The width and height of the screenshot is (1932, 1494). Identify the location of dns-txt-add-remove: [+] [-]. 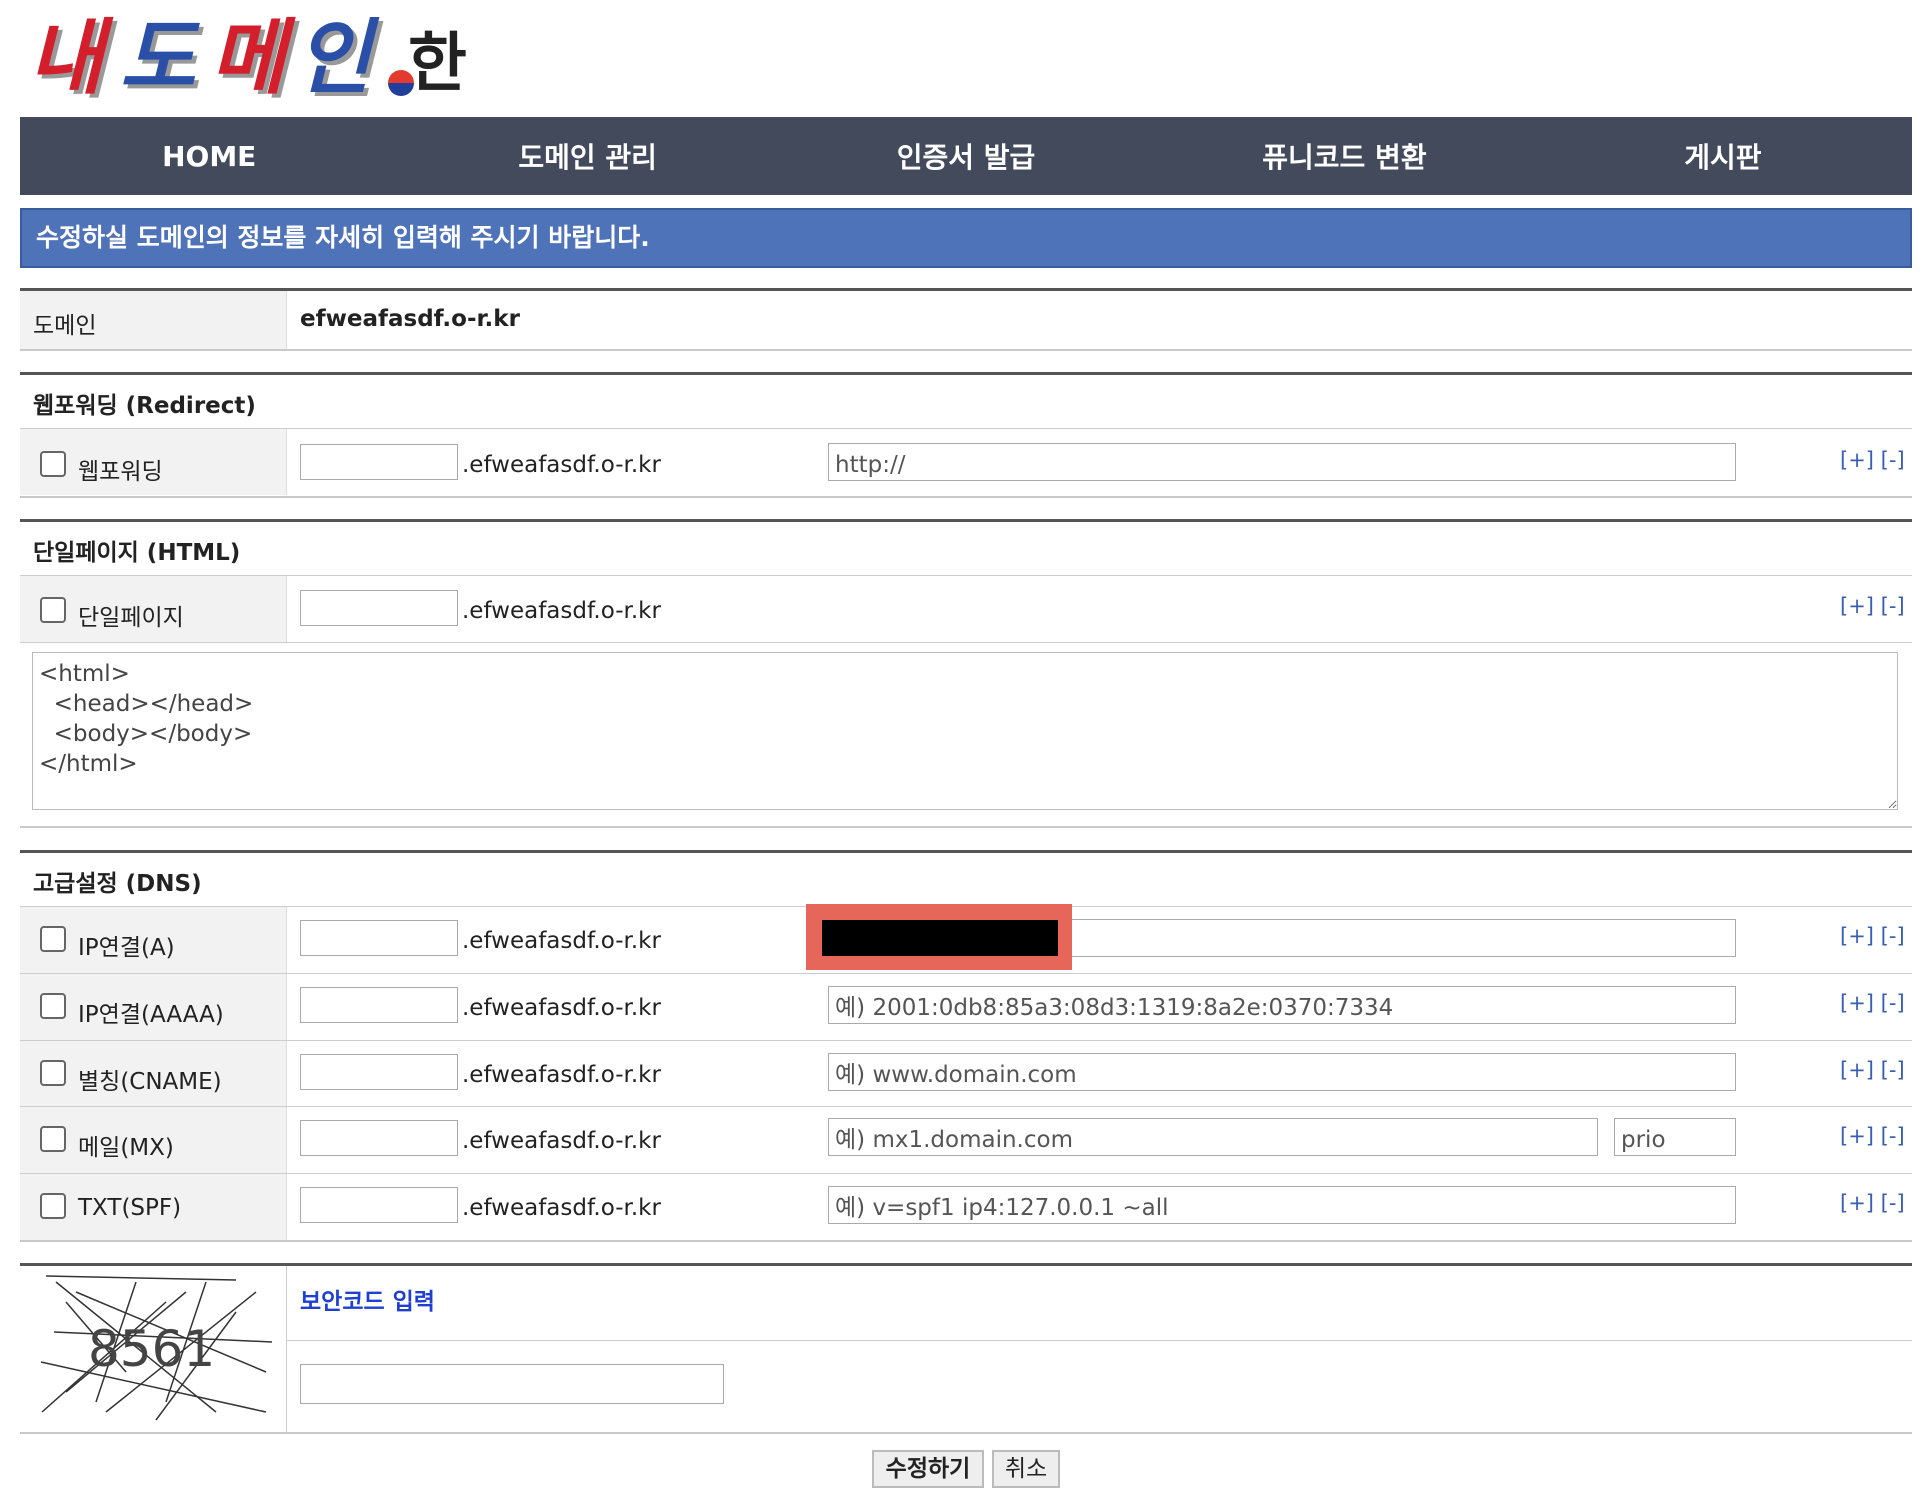
(1872, 1203).